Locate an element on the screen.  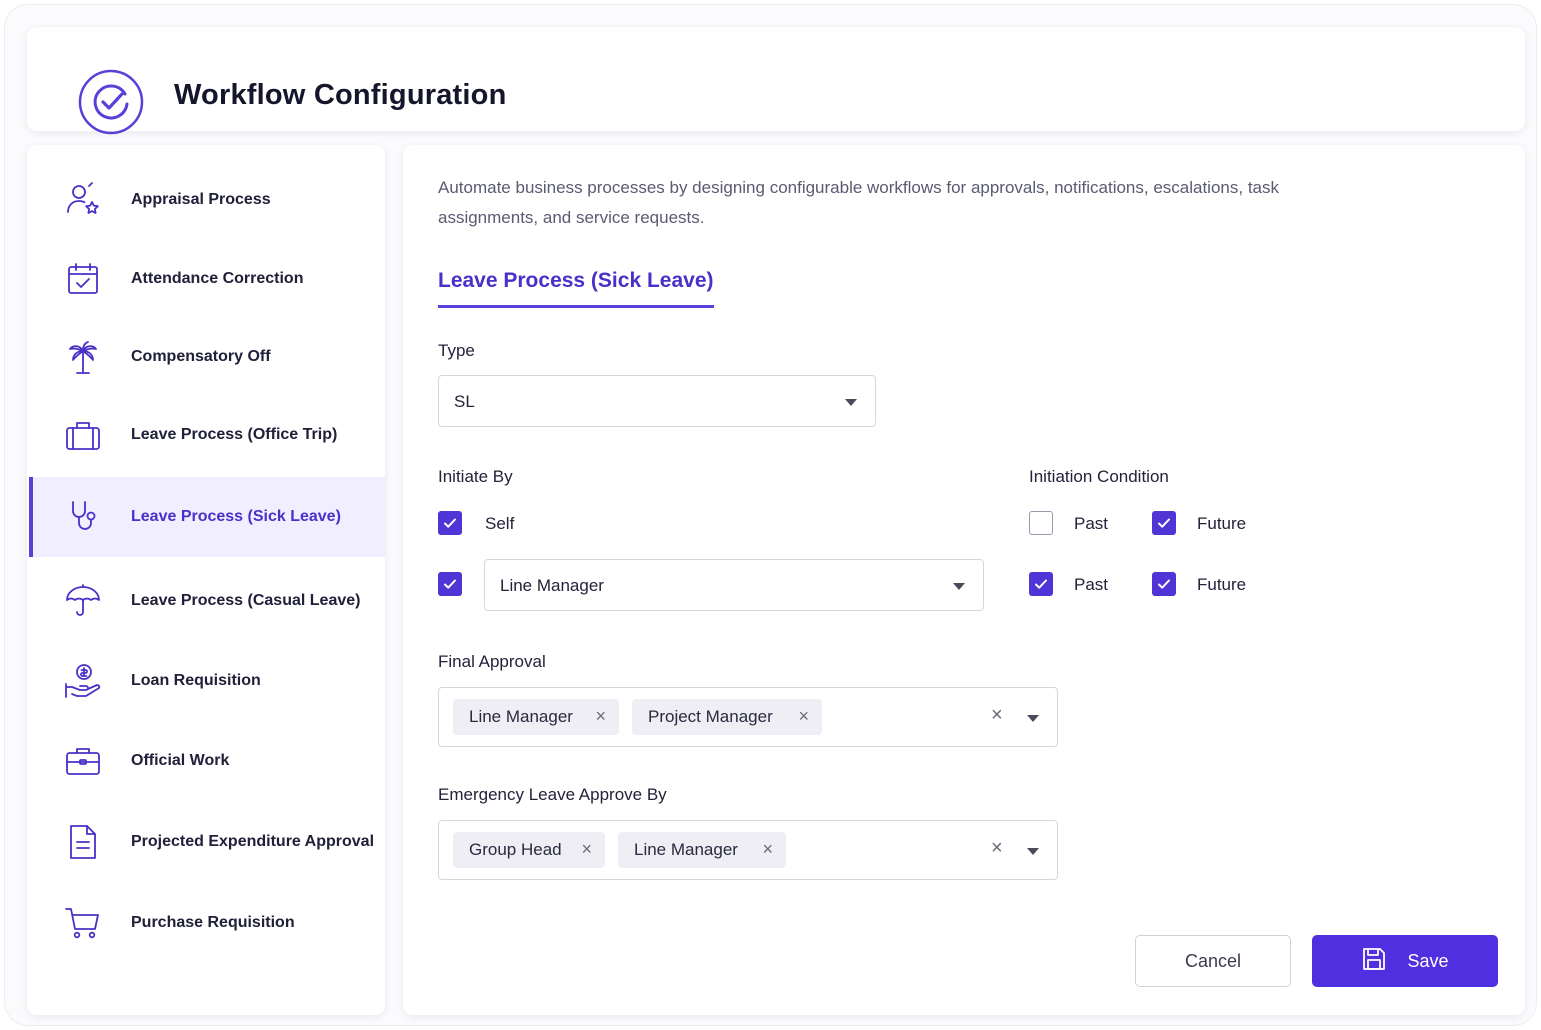
row1-past-checkbox is located at coordinates (1041, 523).